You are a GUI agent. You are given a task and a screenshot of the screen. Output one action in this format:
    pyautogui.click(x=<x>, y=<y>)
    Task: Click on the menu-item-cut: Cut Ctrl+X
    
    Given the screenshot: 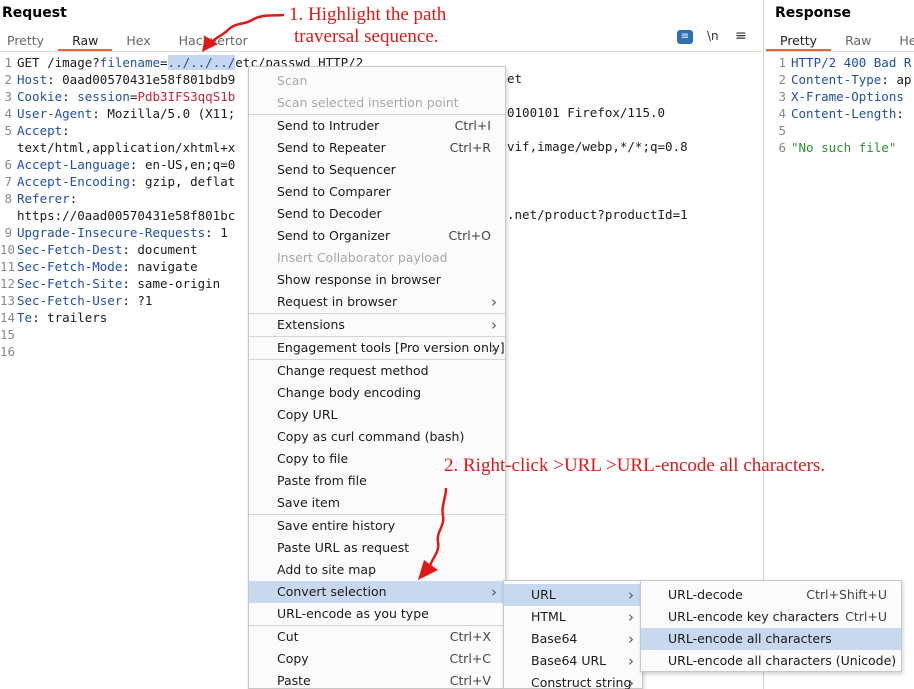 What is the action you would take?
    pyautogui.click(x=377, y=637)
    